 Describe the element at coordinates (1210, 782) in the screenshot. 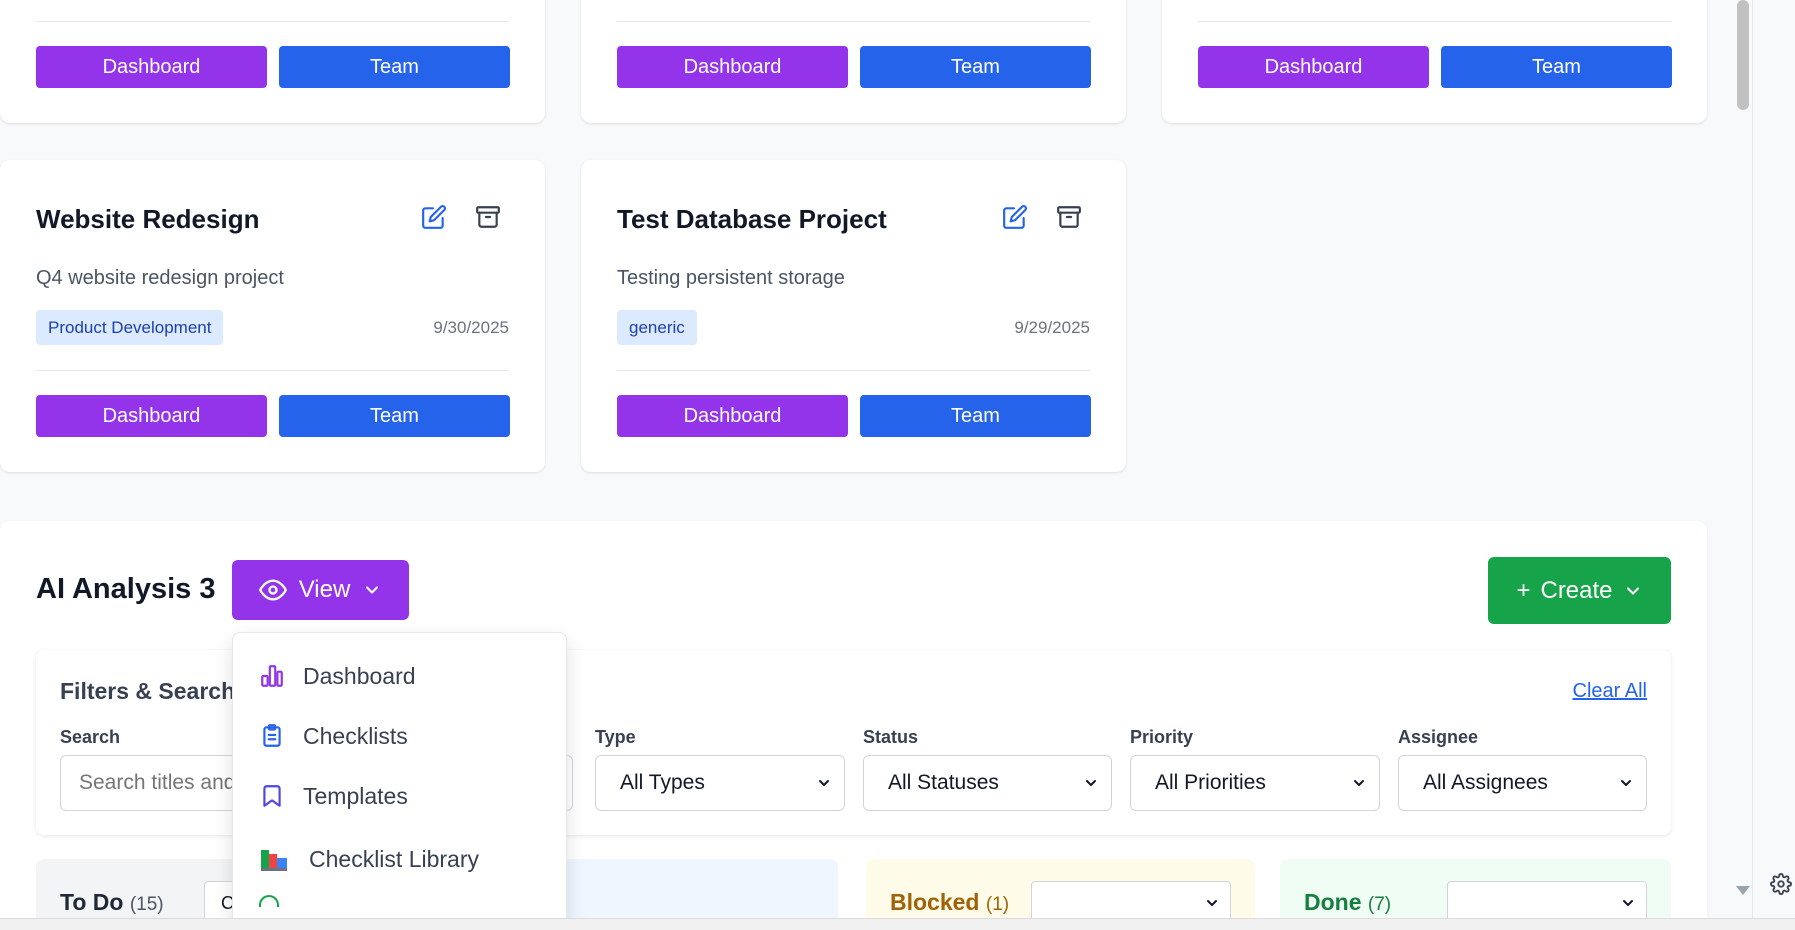

I see `priority-select-value: All Priorities` at that location.